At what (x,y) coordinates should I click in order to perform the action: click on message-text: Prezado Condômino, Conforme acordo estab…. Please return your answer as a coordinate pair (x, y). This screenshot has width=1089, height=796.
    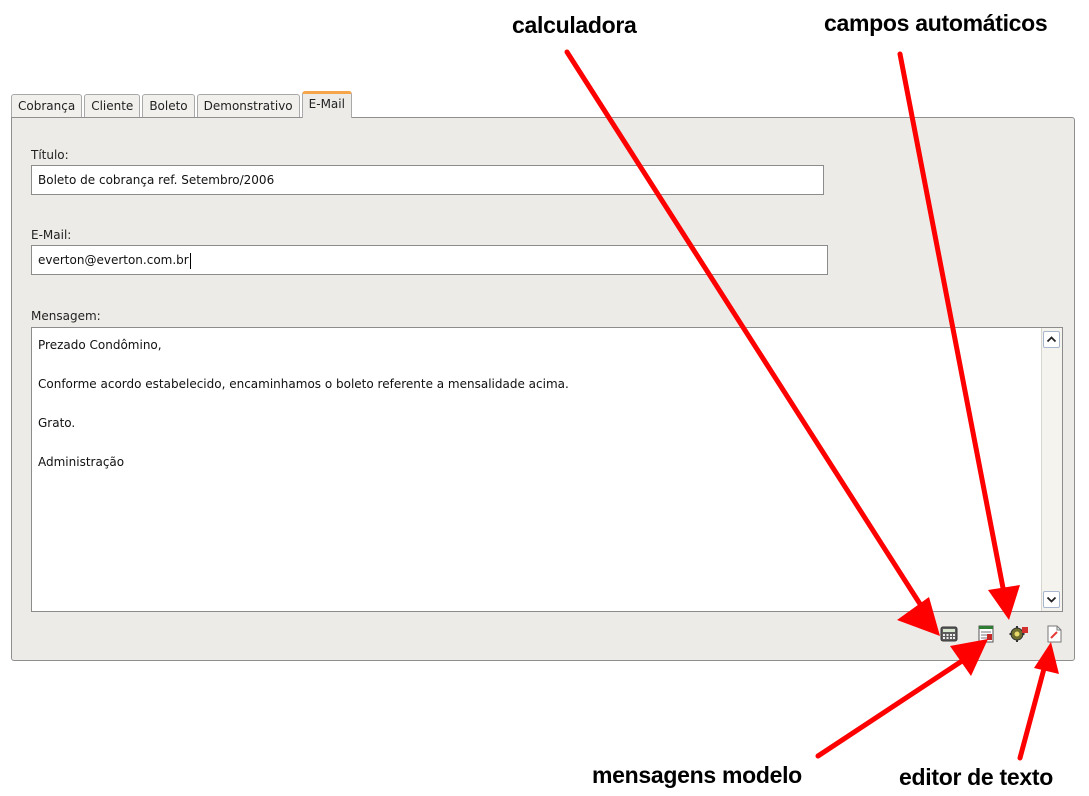
    Looking at the image, I should click on (303, 415).